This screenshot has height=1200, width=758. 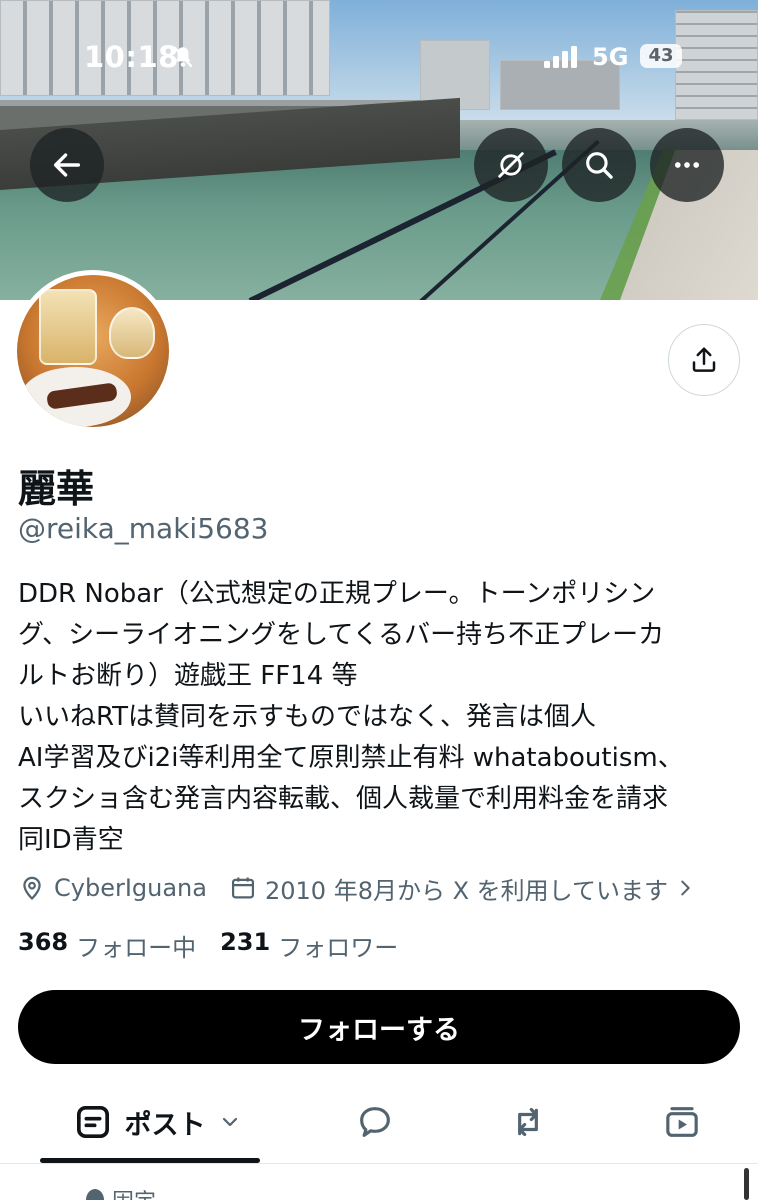 What do you see at coordinates (43, 942) in the screenshot?
I see `following-count: 368` at bounding box center [43, 942].